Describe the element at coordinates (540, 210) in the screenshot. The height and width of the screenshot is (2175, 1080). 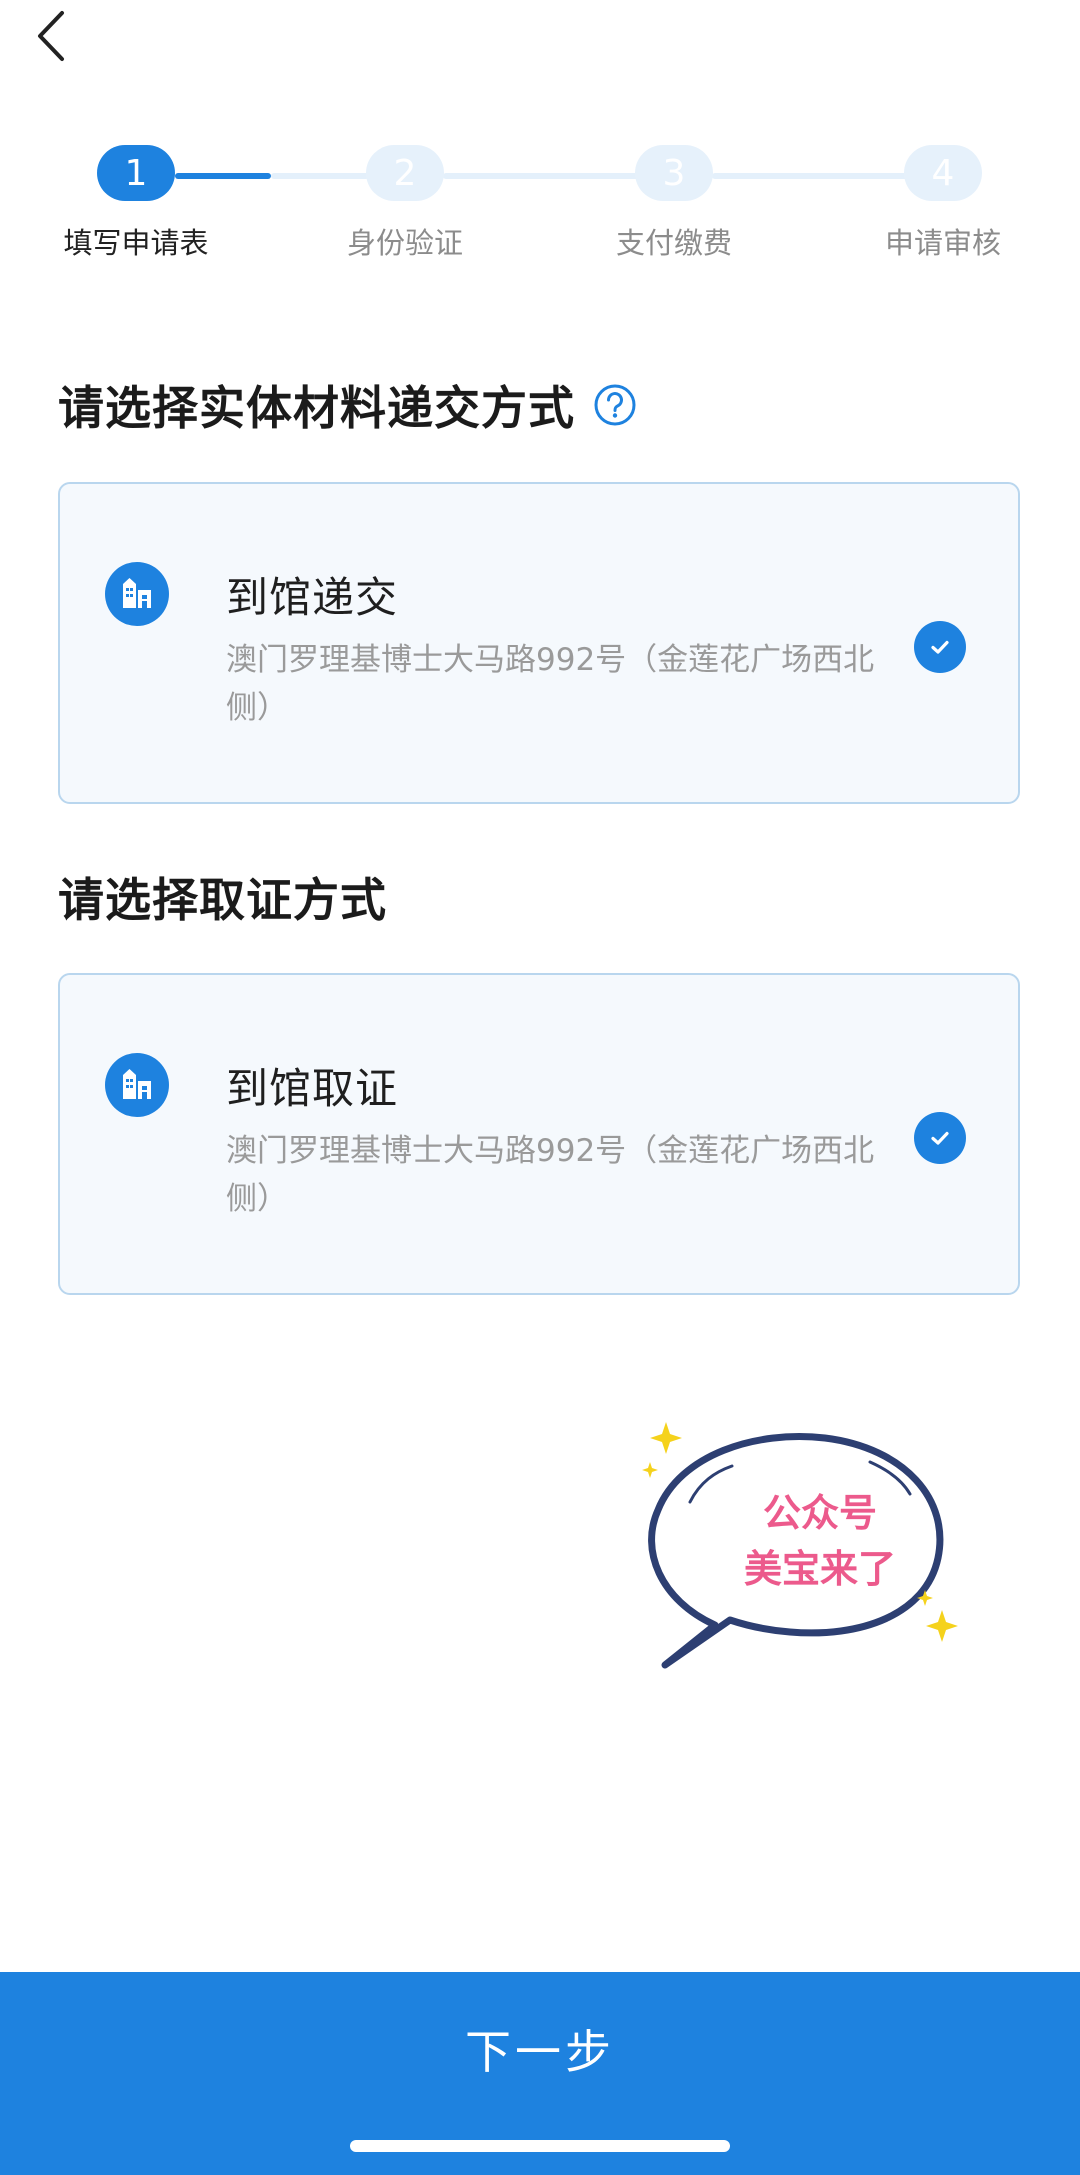
I see `progress-stepper: 1 2 3 4 填写申请表 身份验证 支付缴费 申请审核` at that location.